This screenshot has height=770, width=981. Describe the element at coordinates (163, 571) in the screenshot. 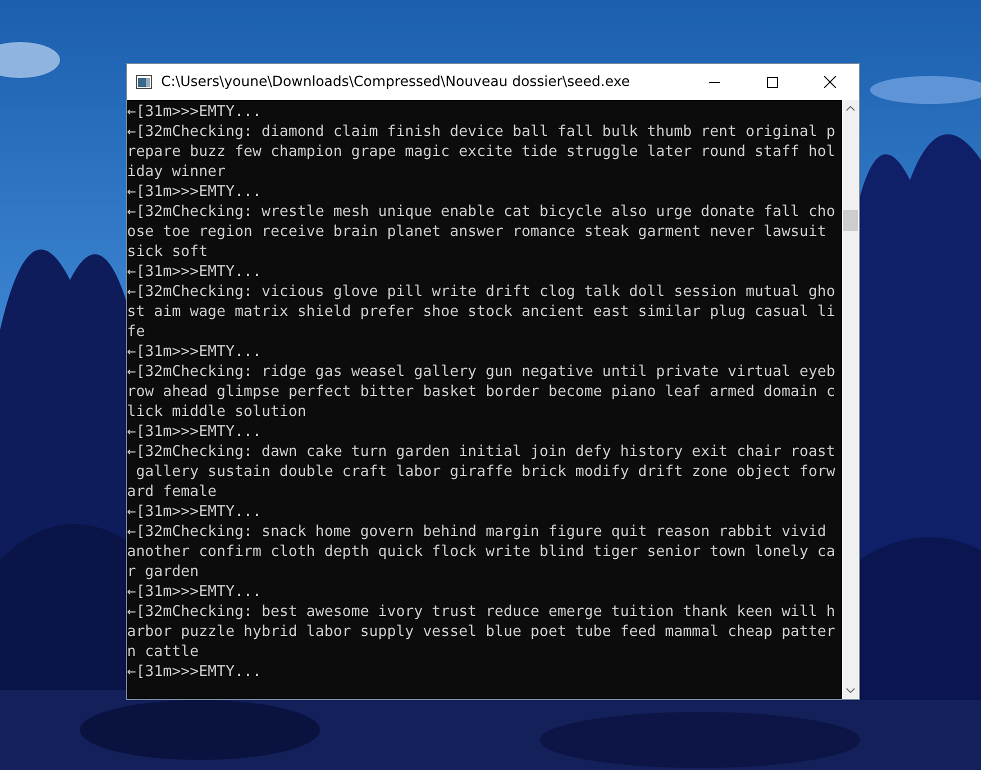

I see `console-line: r garden` at that location.